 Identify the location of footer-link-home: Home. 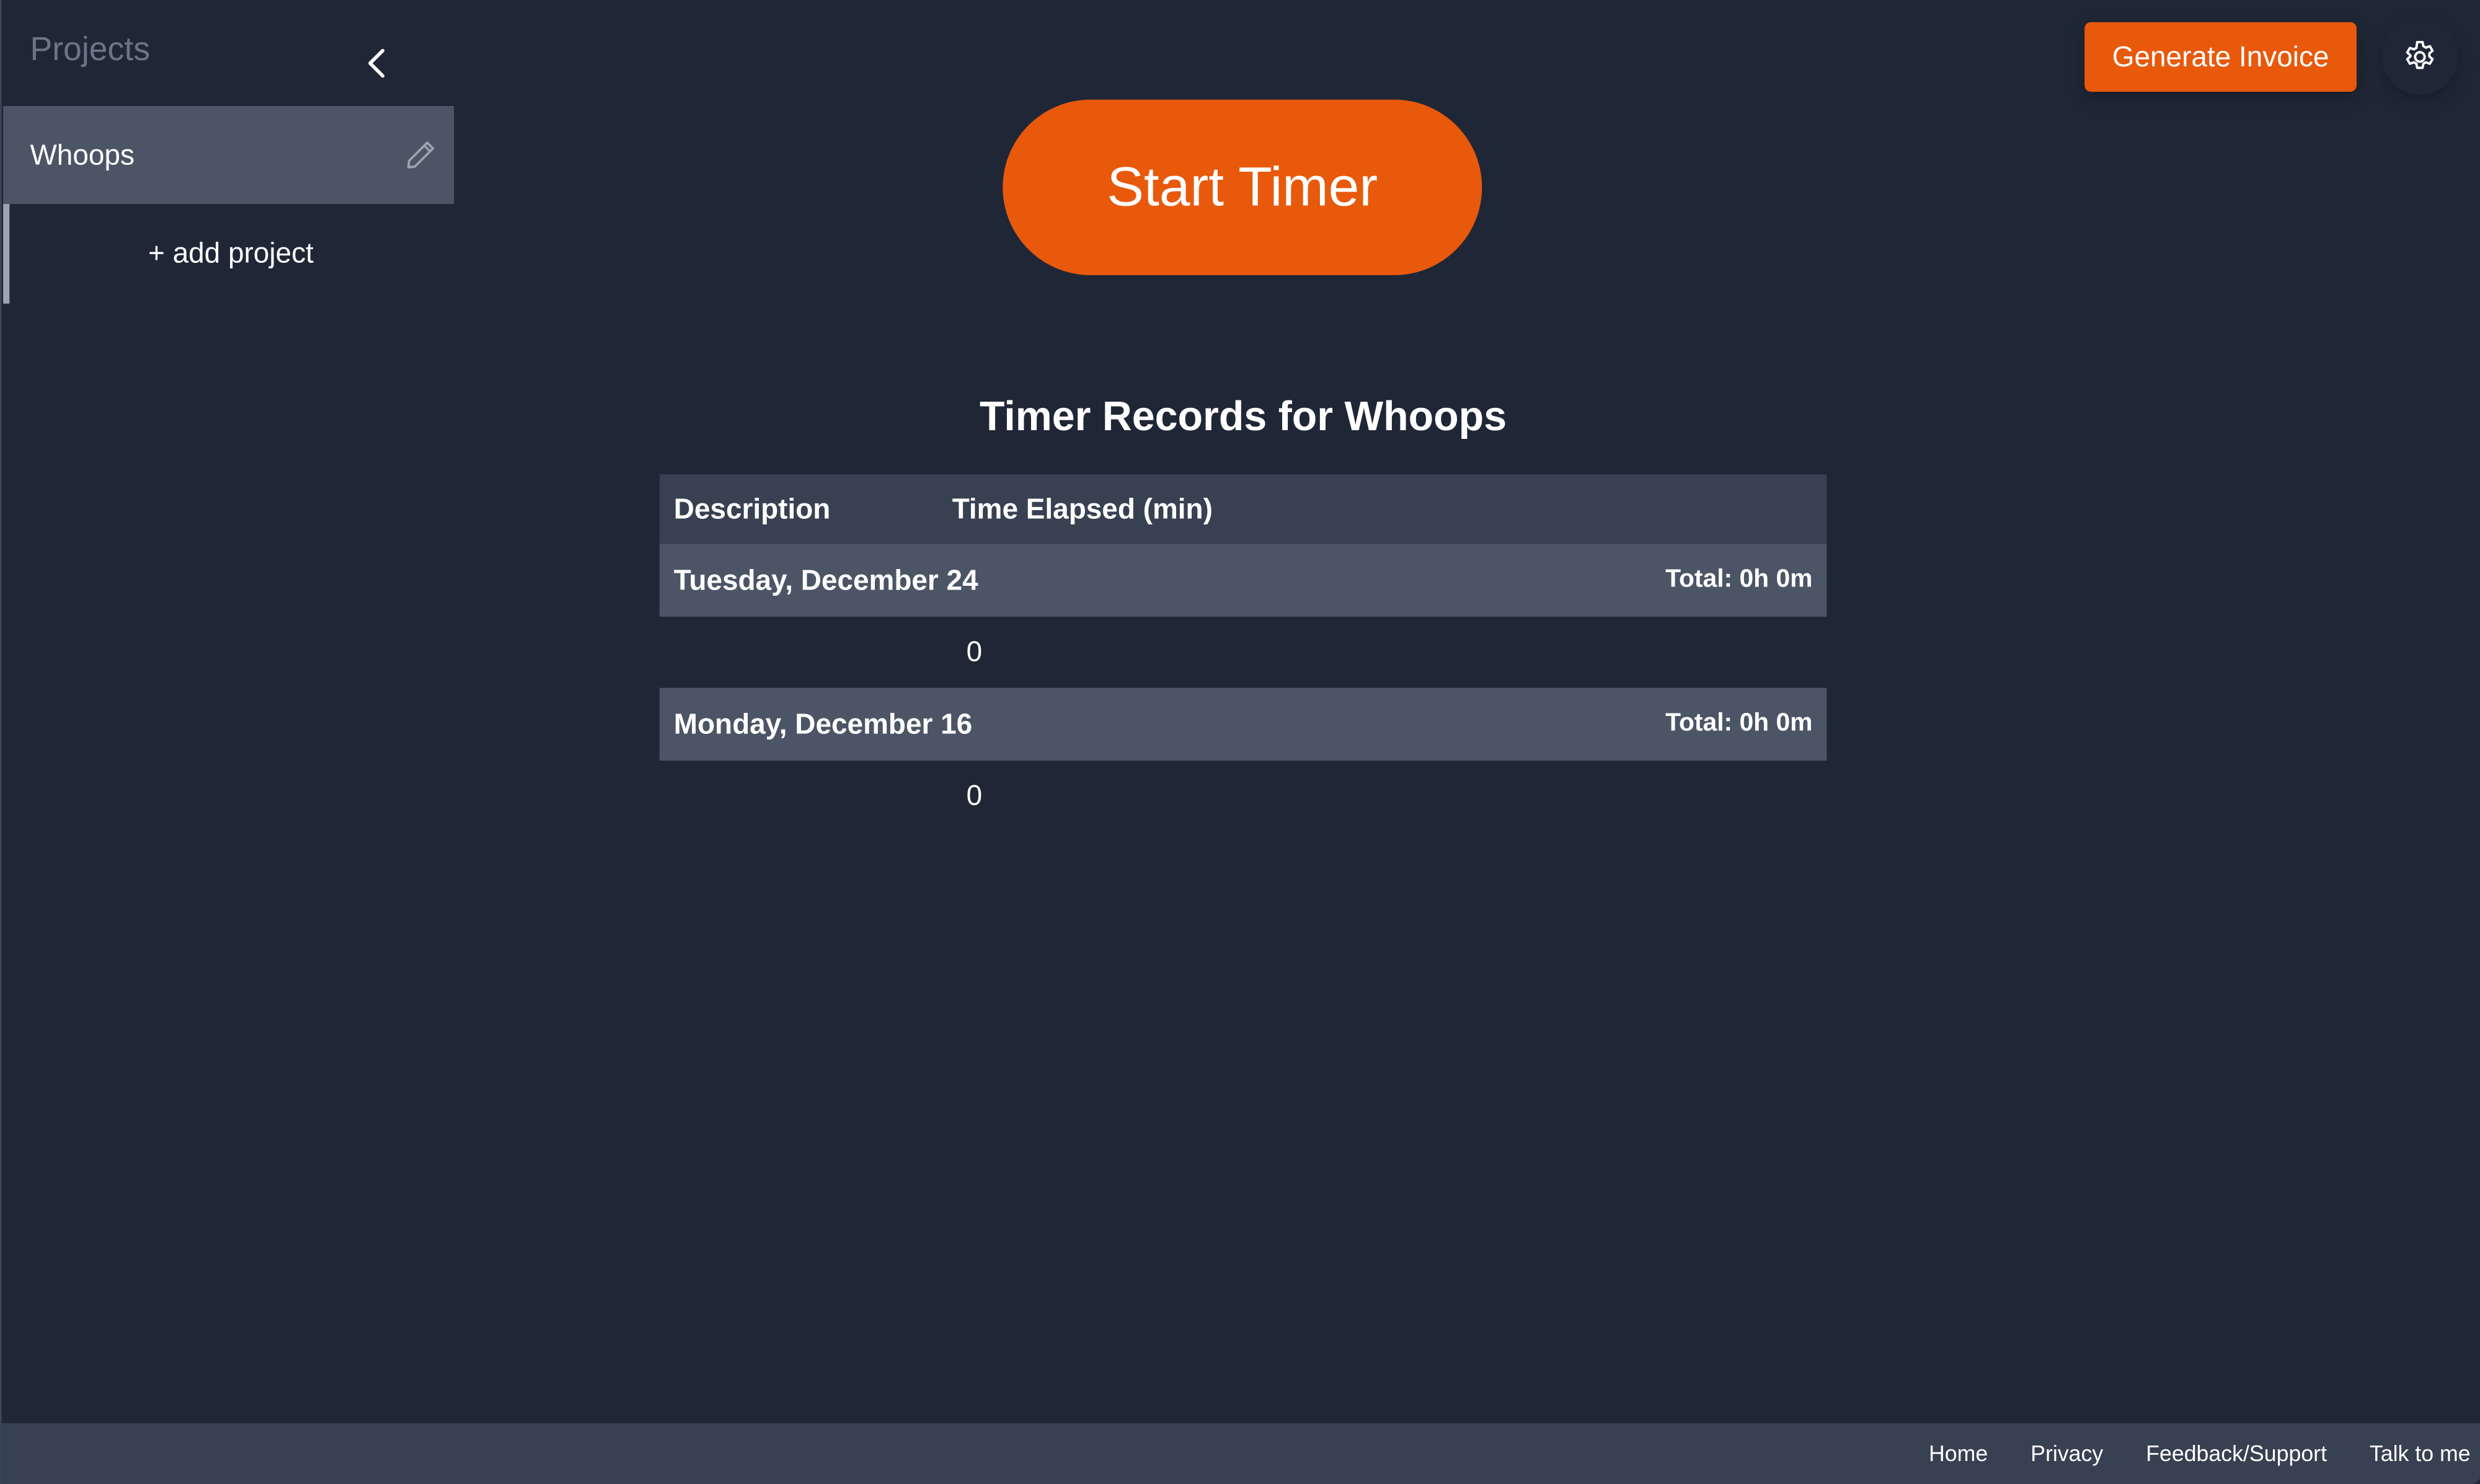
(1958, 1454).